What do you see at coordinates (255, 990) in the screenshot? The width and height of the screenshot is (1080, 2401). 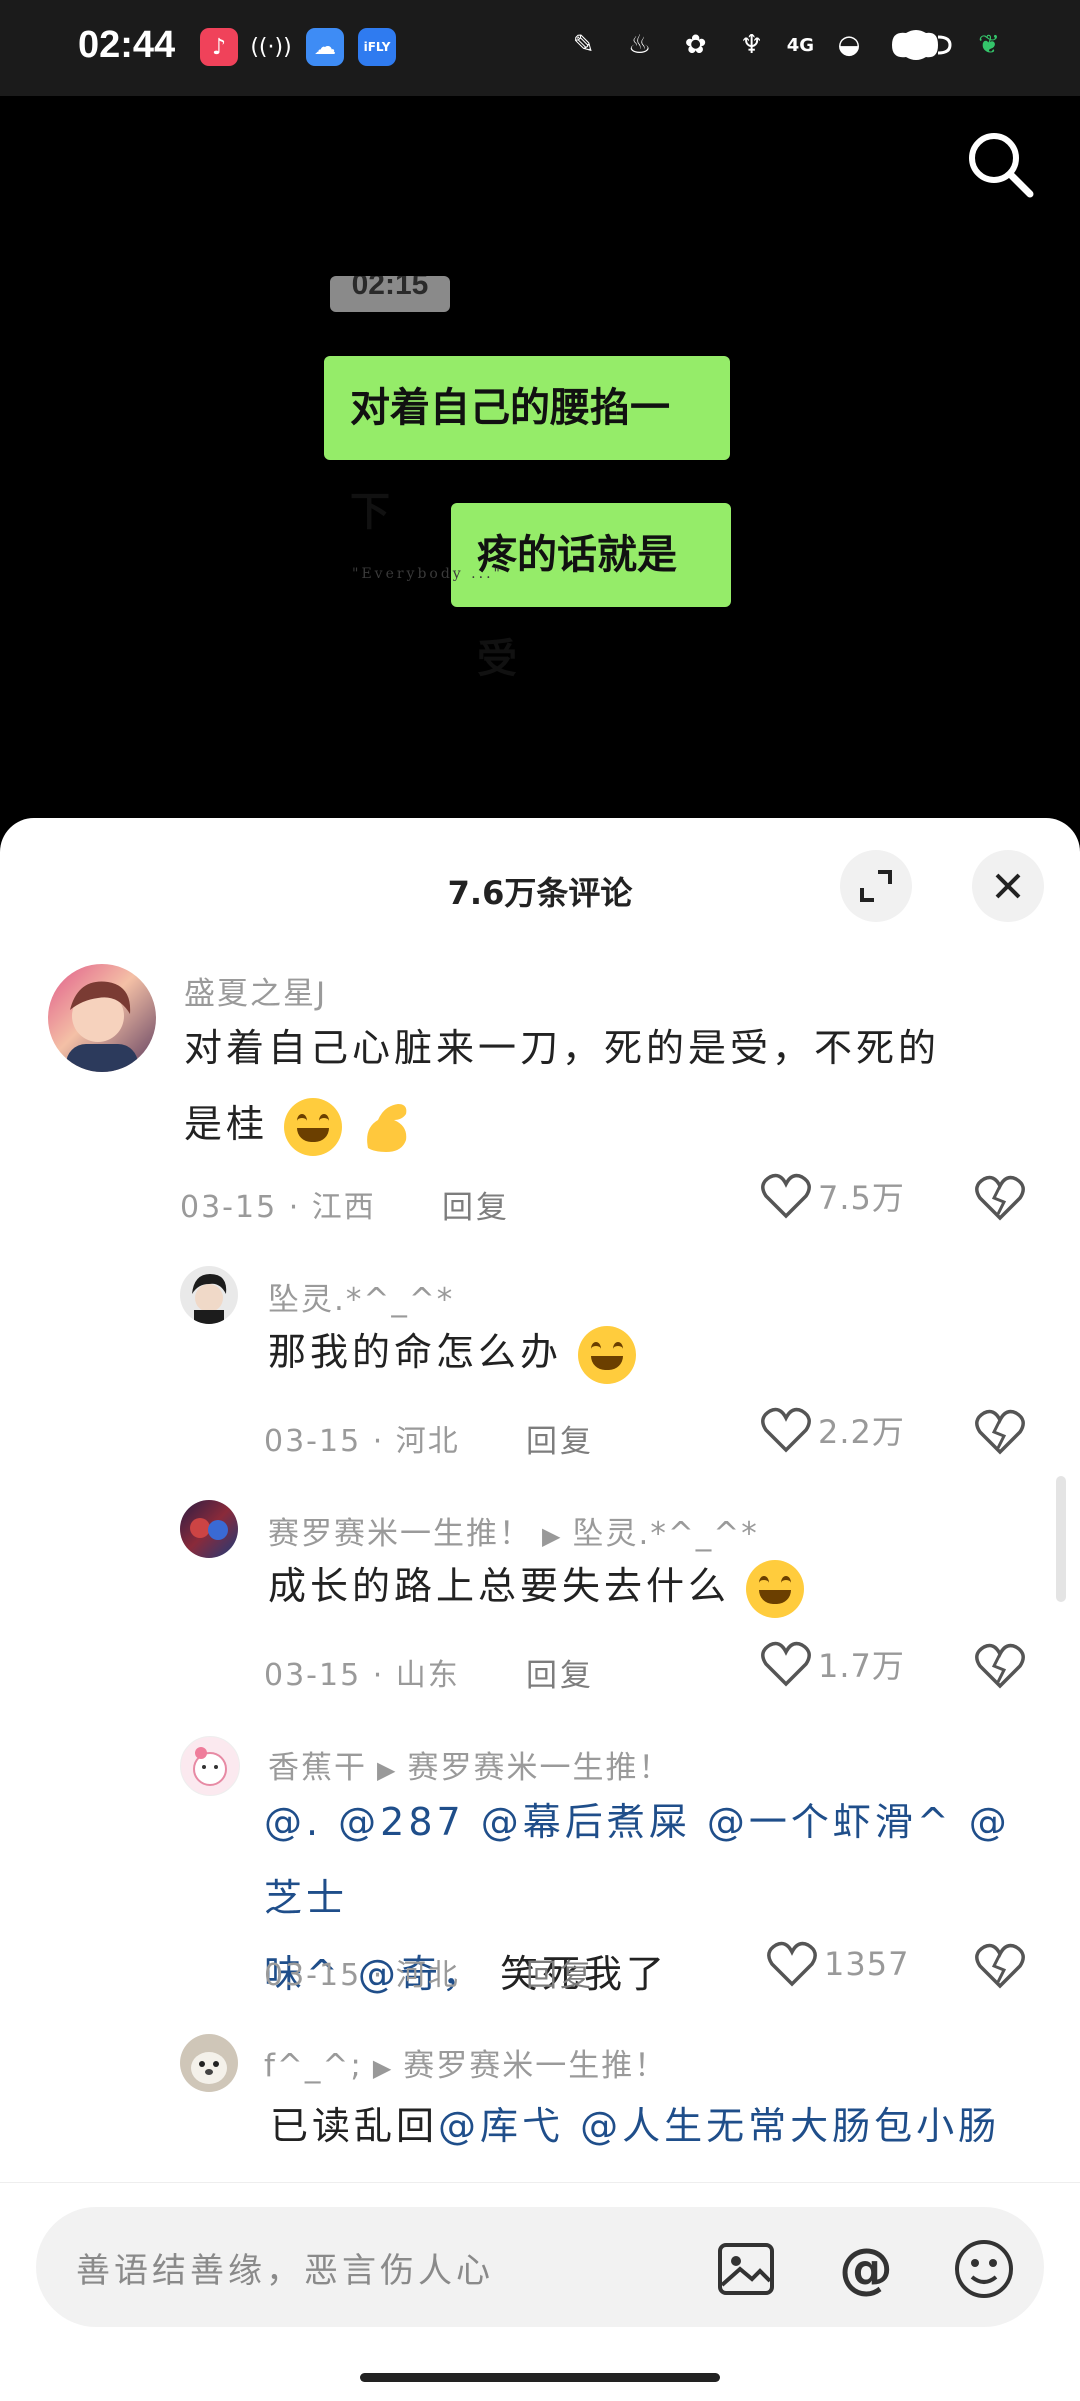 I see `comment-username: 盛夏之星J` at bounding box center [255, 990].